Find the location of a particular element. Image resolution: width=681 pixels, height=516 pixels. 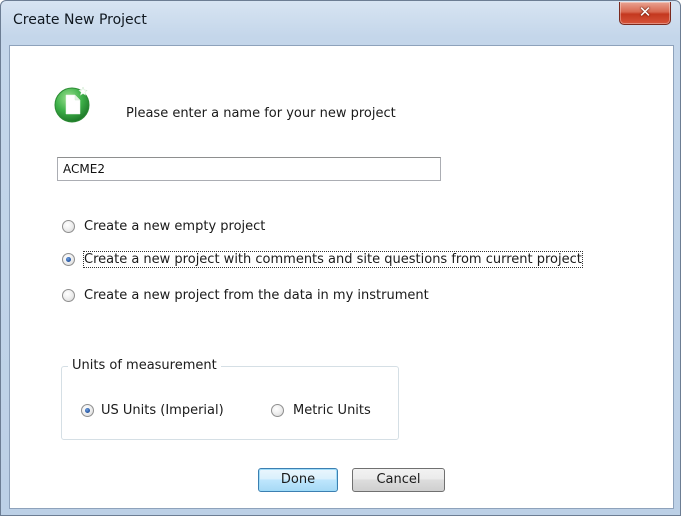

new-document-icon is located at coordinates (72, 104).